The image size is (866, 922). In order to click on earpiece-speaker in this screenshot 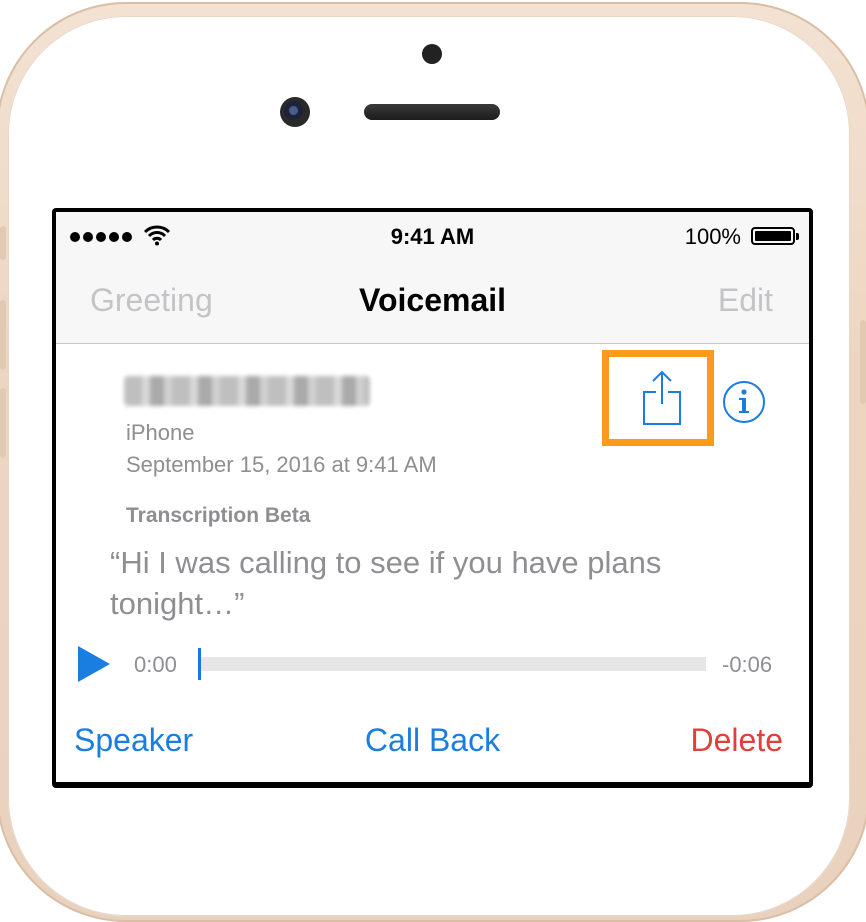, I will do `click(432, 112)`.